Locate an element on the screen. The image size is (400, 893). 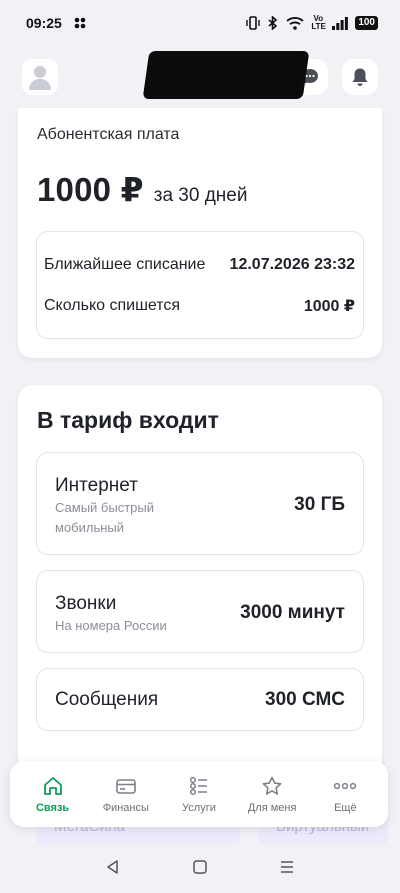
fee-amount: 1000 ₽ is located at coordinates (90, 189).